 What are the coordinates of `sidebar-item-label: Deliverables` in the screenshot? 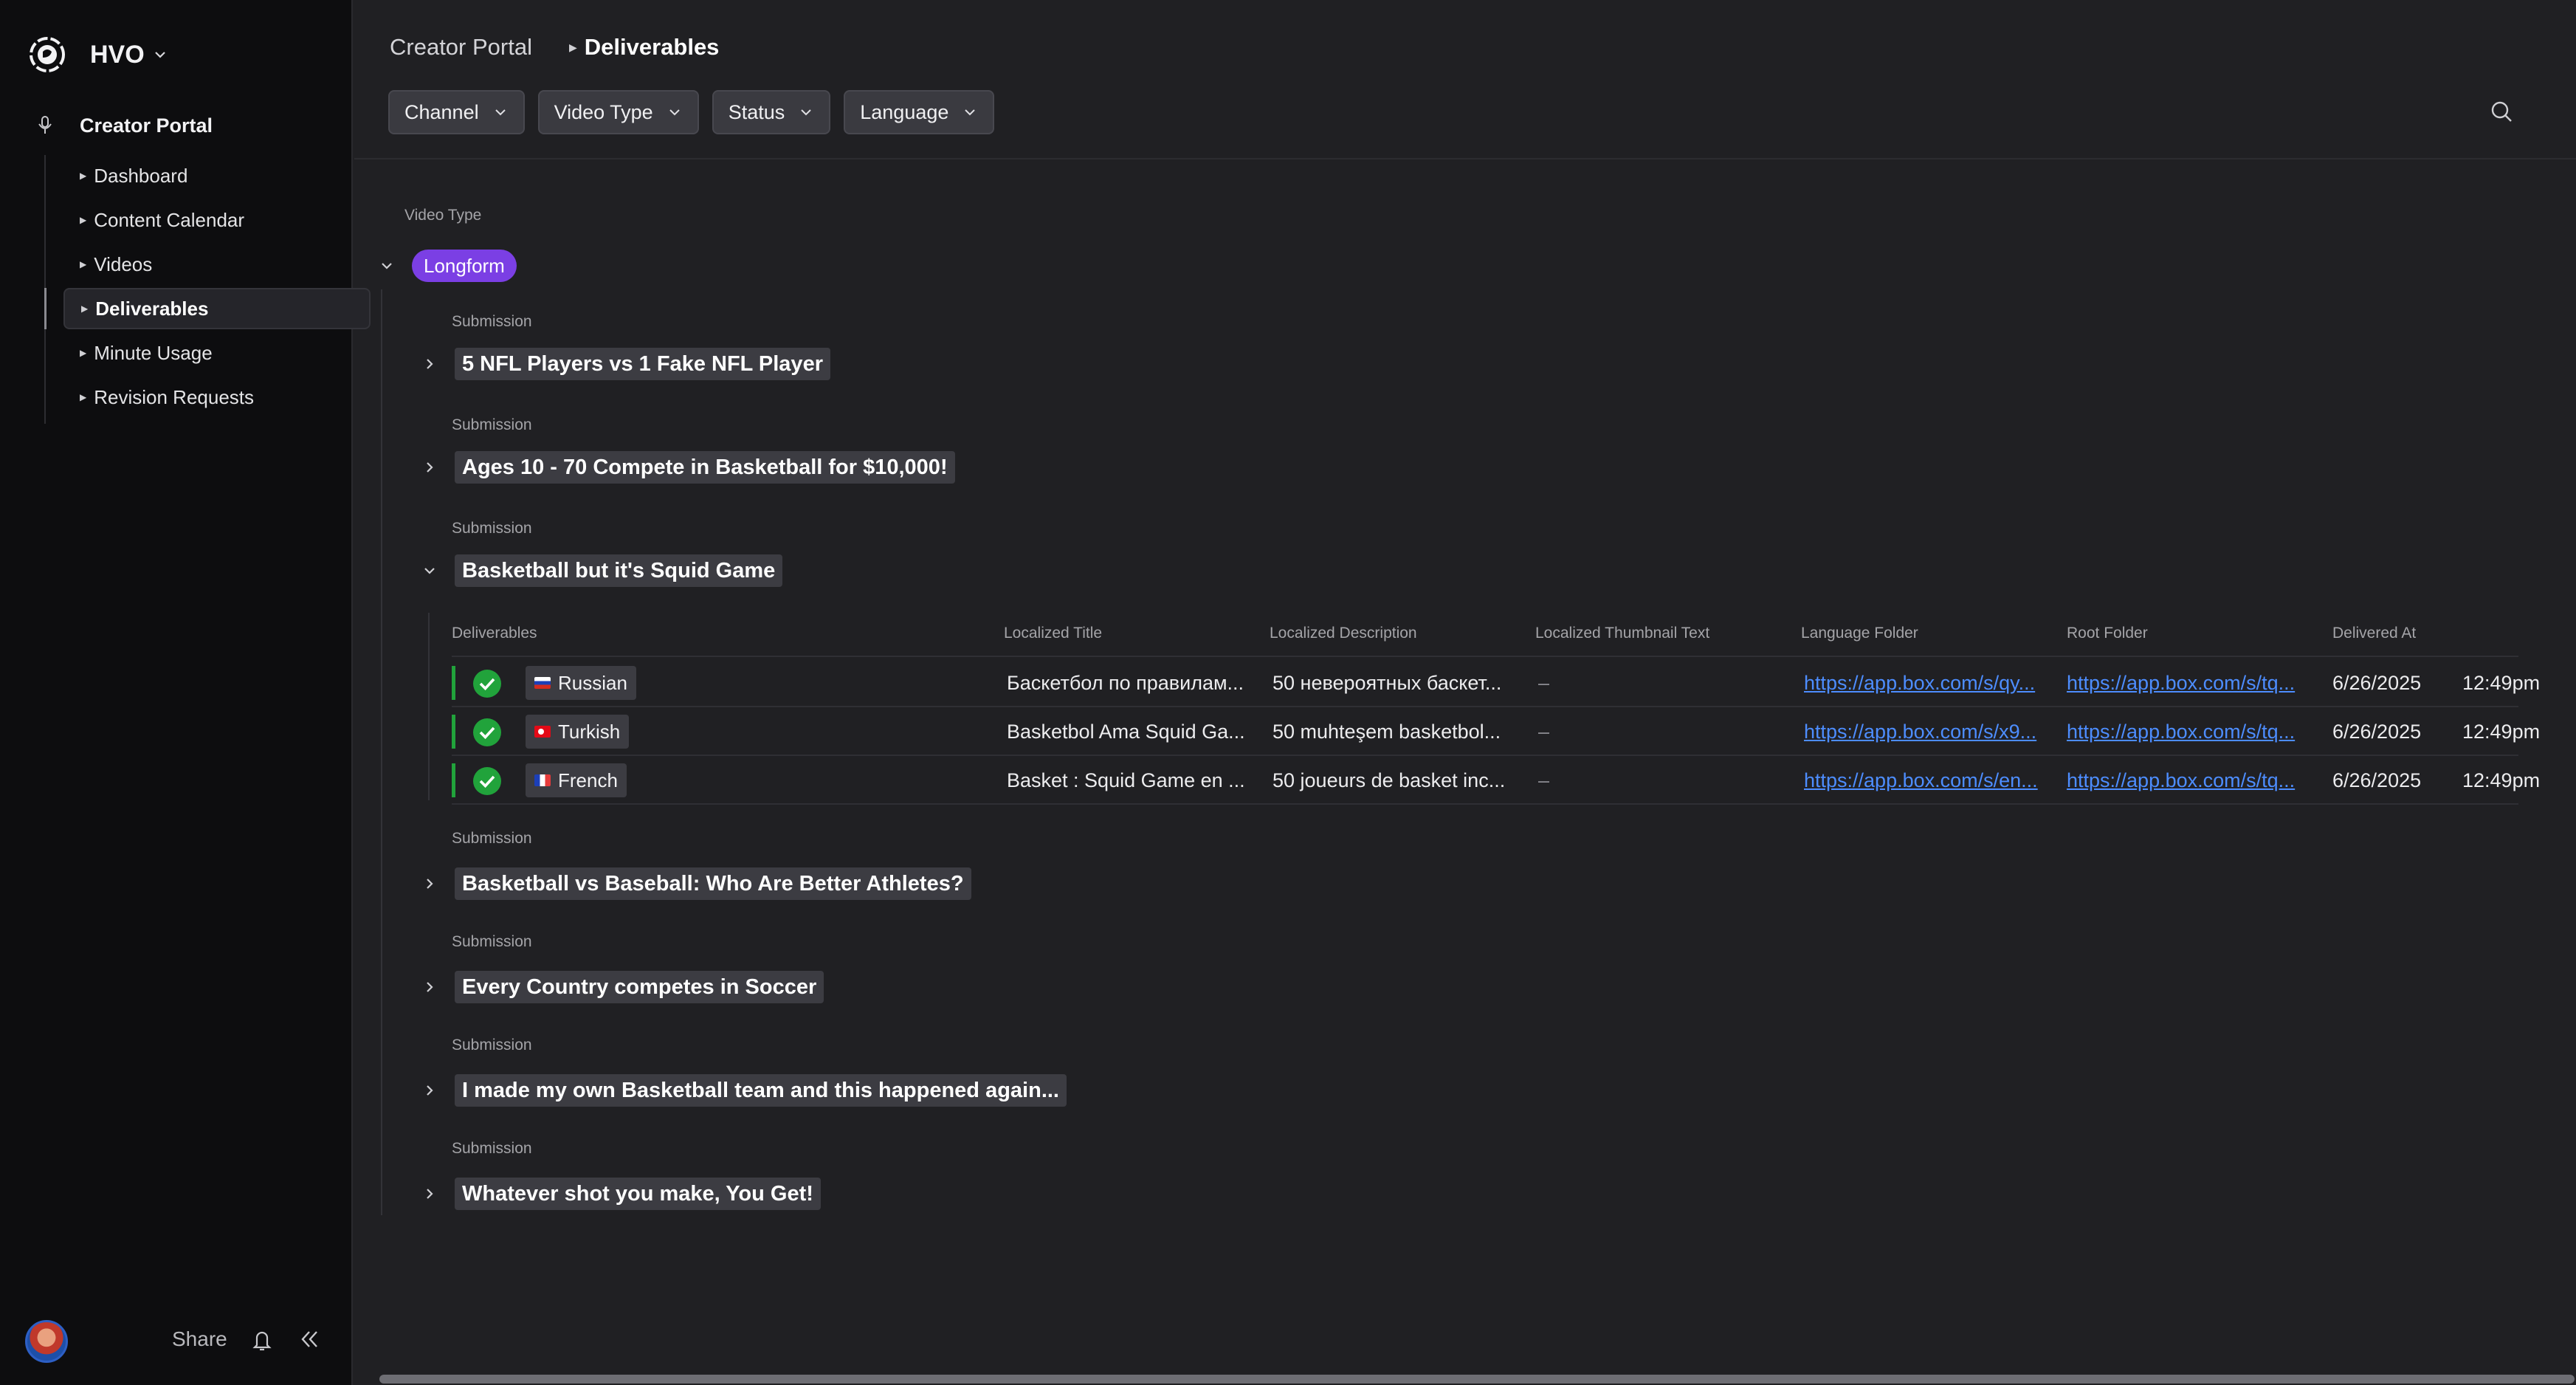 It's located at (152, 308).